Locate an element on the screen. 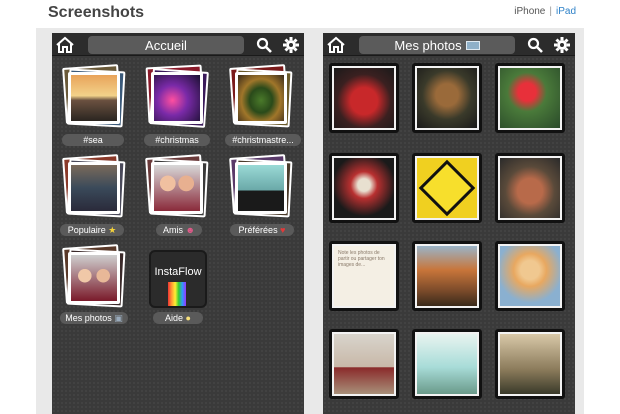 This screenshot has width=620, height=414. logo-text: InstaFlow is located at coordinates (178, 272).